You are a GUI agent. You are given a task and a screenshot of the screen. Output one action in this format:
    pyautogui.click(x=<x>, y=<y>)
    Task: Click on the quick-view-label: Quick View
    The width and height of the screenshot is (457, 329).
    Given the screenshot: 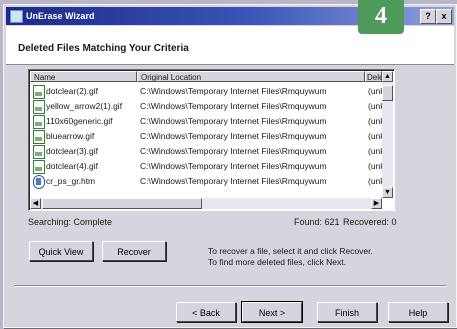 What is the action you would take?
    pyautogui.click(x=61, y=252)
    